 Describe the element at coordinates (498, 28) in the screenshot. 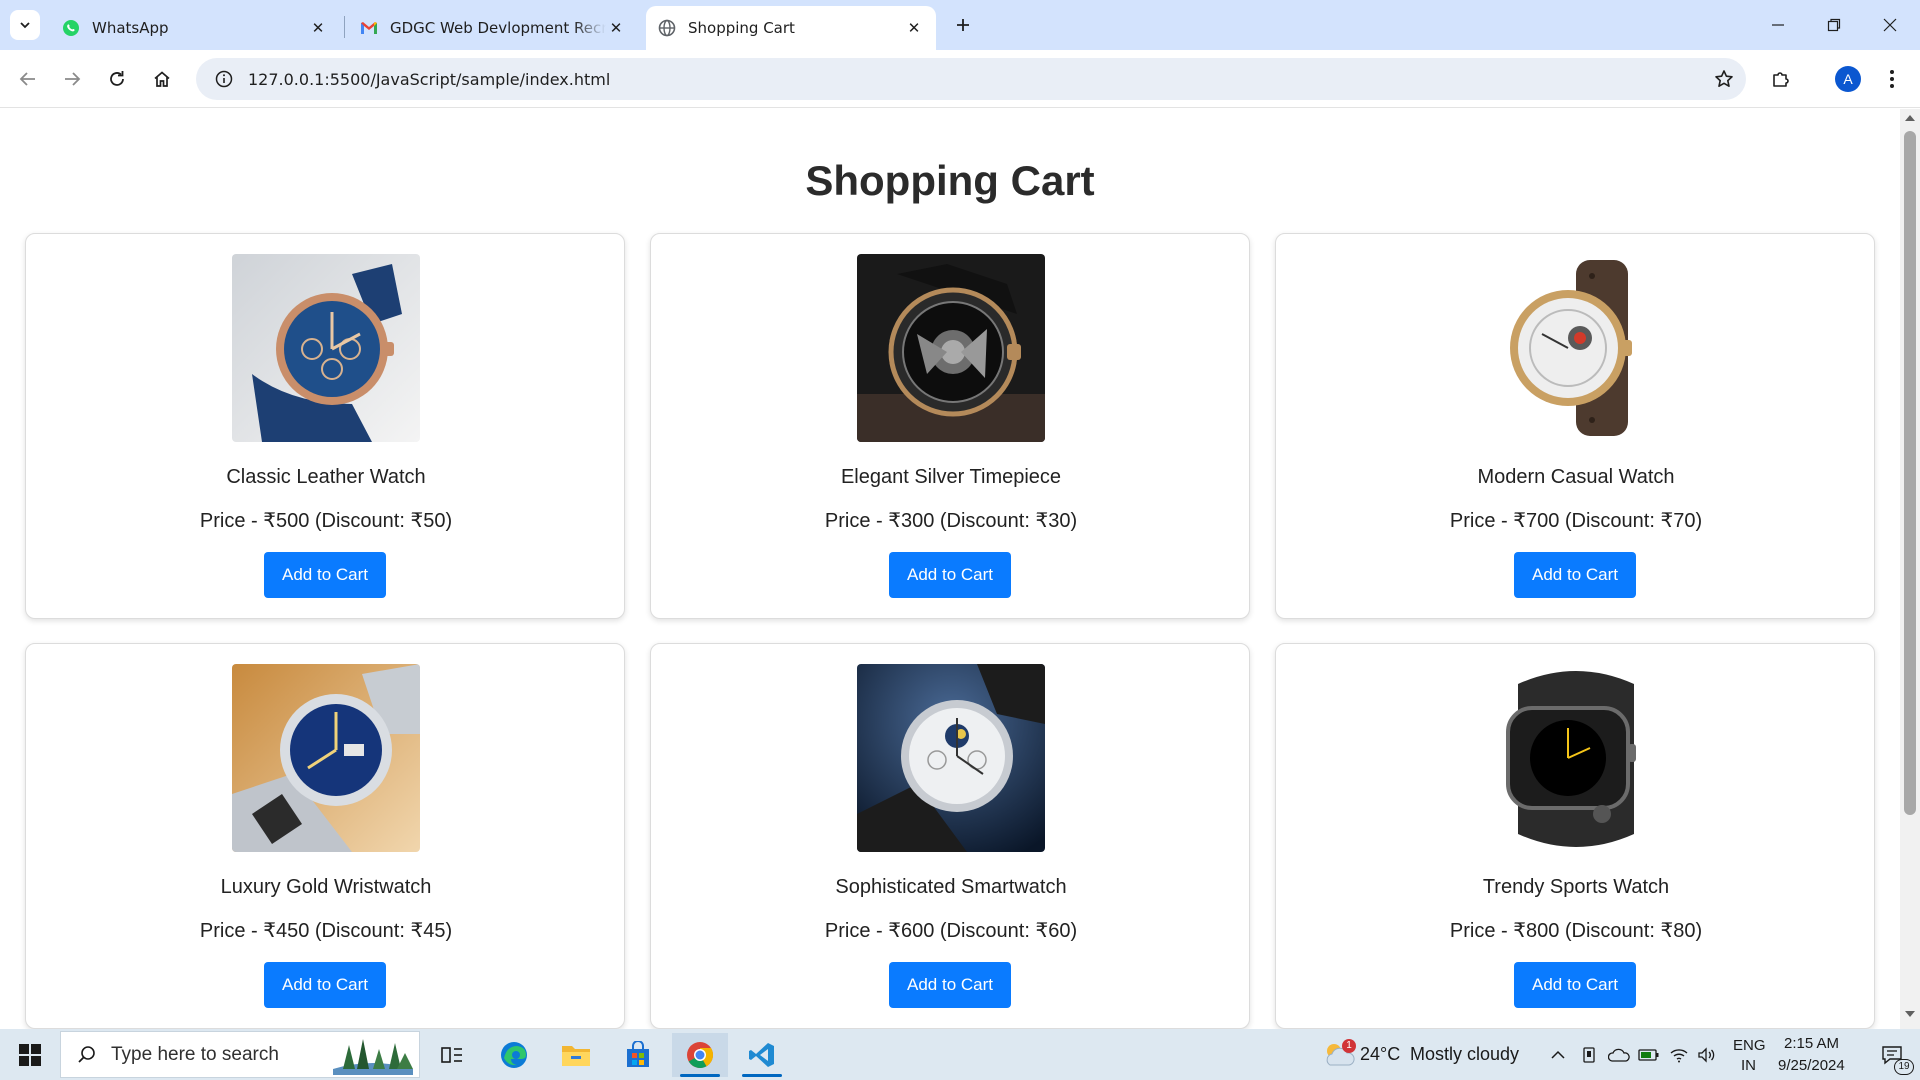

I see `tab-title: GDGC Web Devlopment Recruitment` at that location.